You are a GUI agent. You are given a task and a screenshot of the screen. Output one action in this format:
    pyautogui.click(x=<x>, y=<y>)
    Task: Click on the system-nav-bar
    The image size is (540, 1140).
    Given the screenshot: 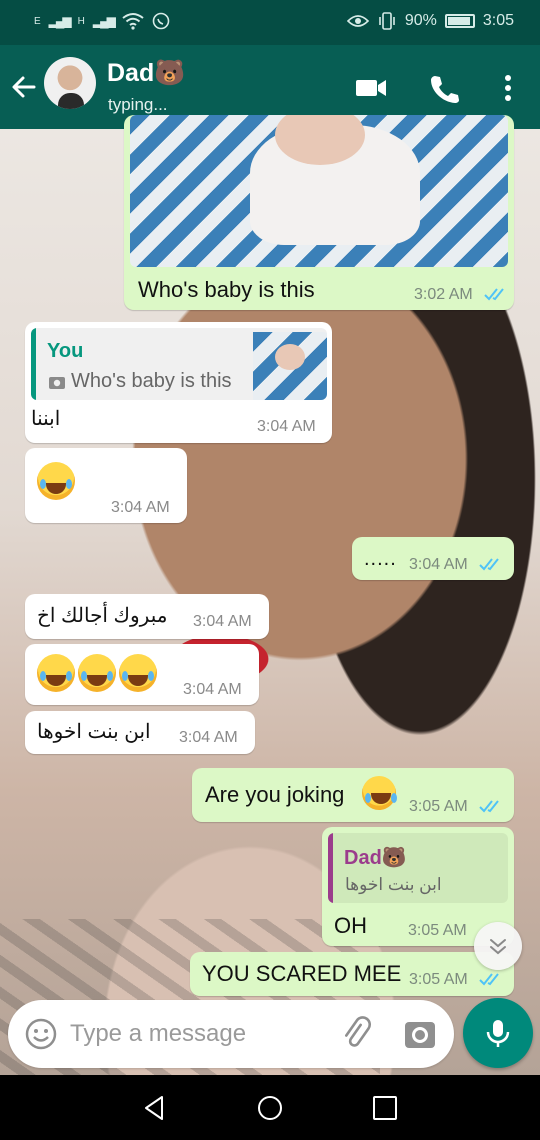 What is the action you would take?
    pyautogui.click(x=270, y=1107)
    